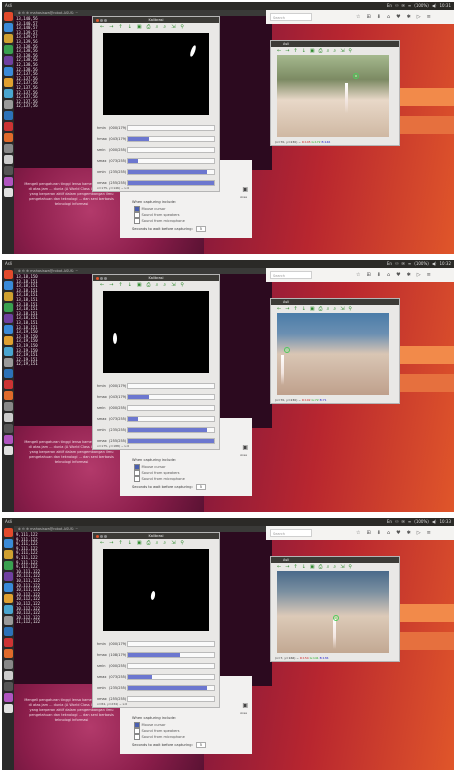  I want to click on toolbar-icon: ←, so click(279, 309).